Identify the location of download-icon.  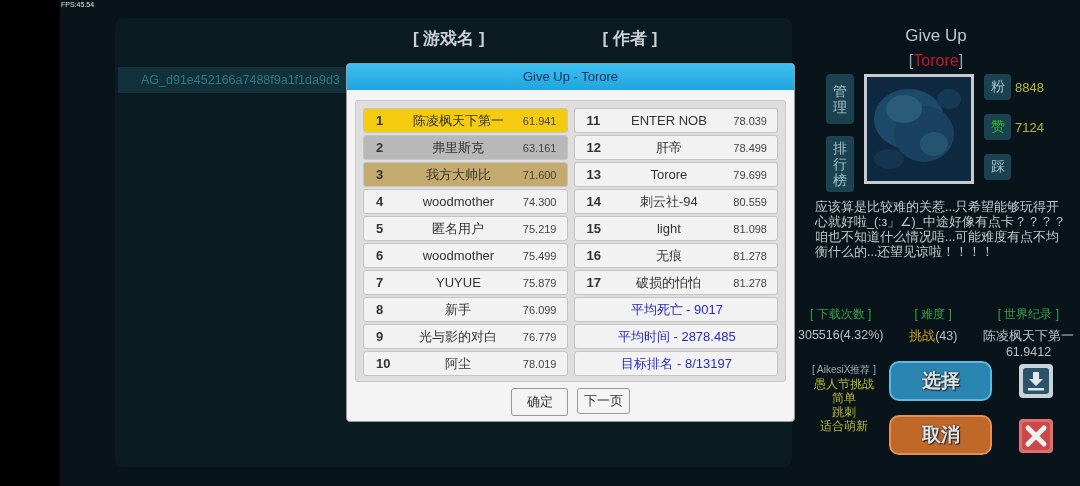
(1036, 381).